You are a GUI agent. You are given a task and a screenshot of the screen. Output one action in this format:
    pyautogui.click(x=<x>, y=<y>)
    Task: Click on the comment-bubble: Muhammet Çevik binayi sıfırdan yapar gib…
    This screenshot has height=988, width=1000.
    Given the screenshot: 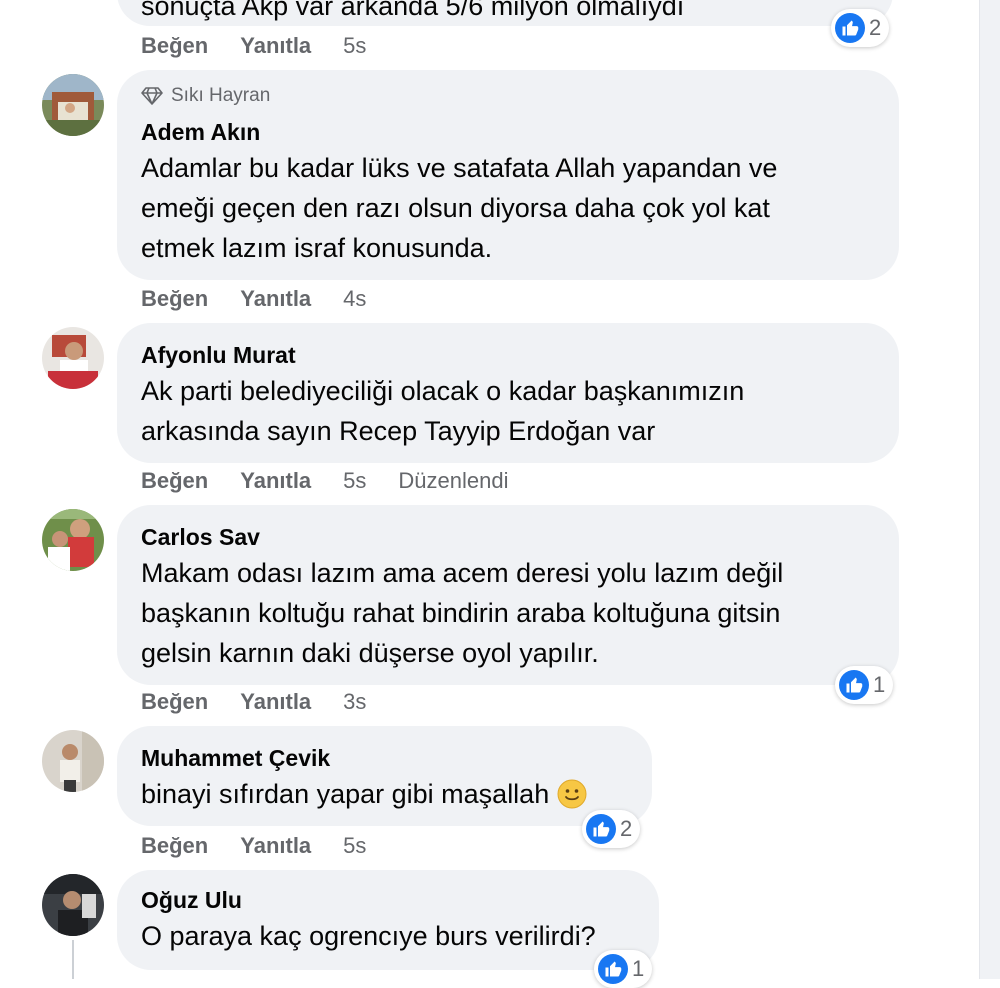 What is the action you would take?
    pyautogui.click(x=384, y=776)
    